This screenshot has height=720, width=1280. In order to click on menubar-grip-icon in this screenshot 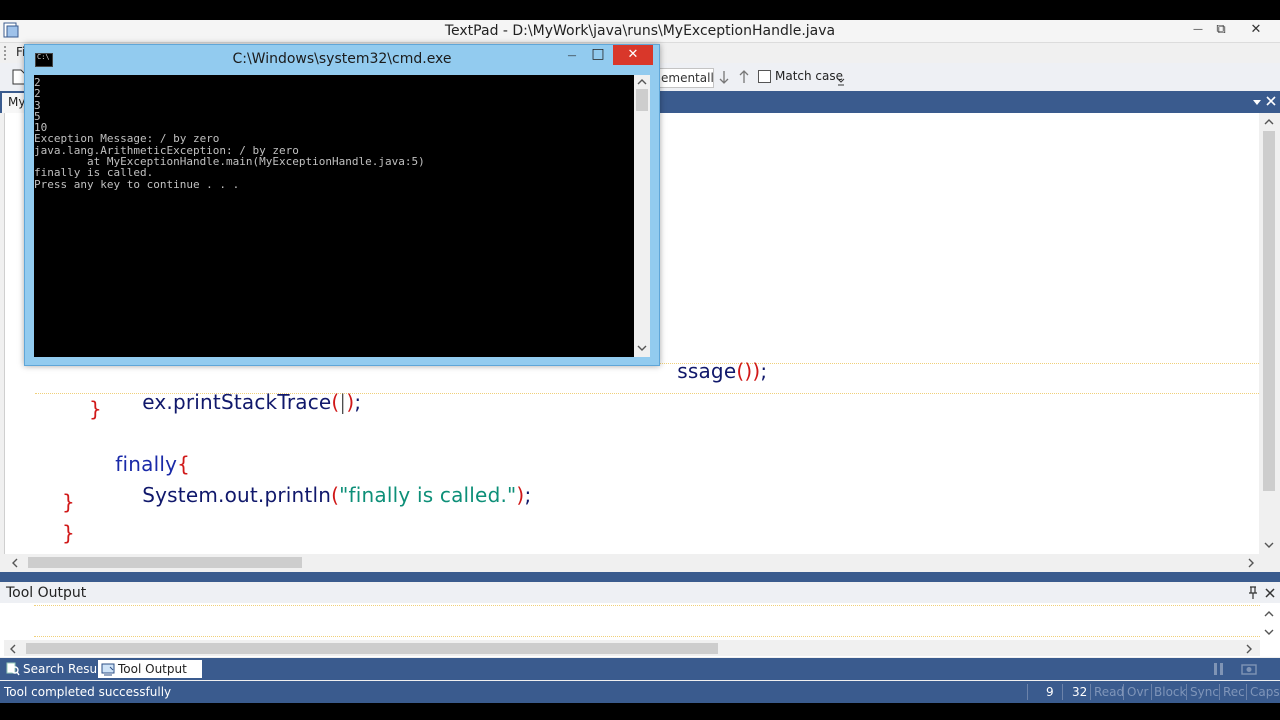, I will do `click(7, 53)`.